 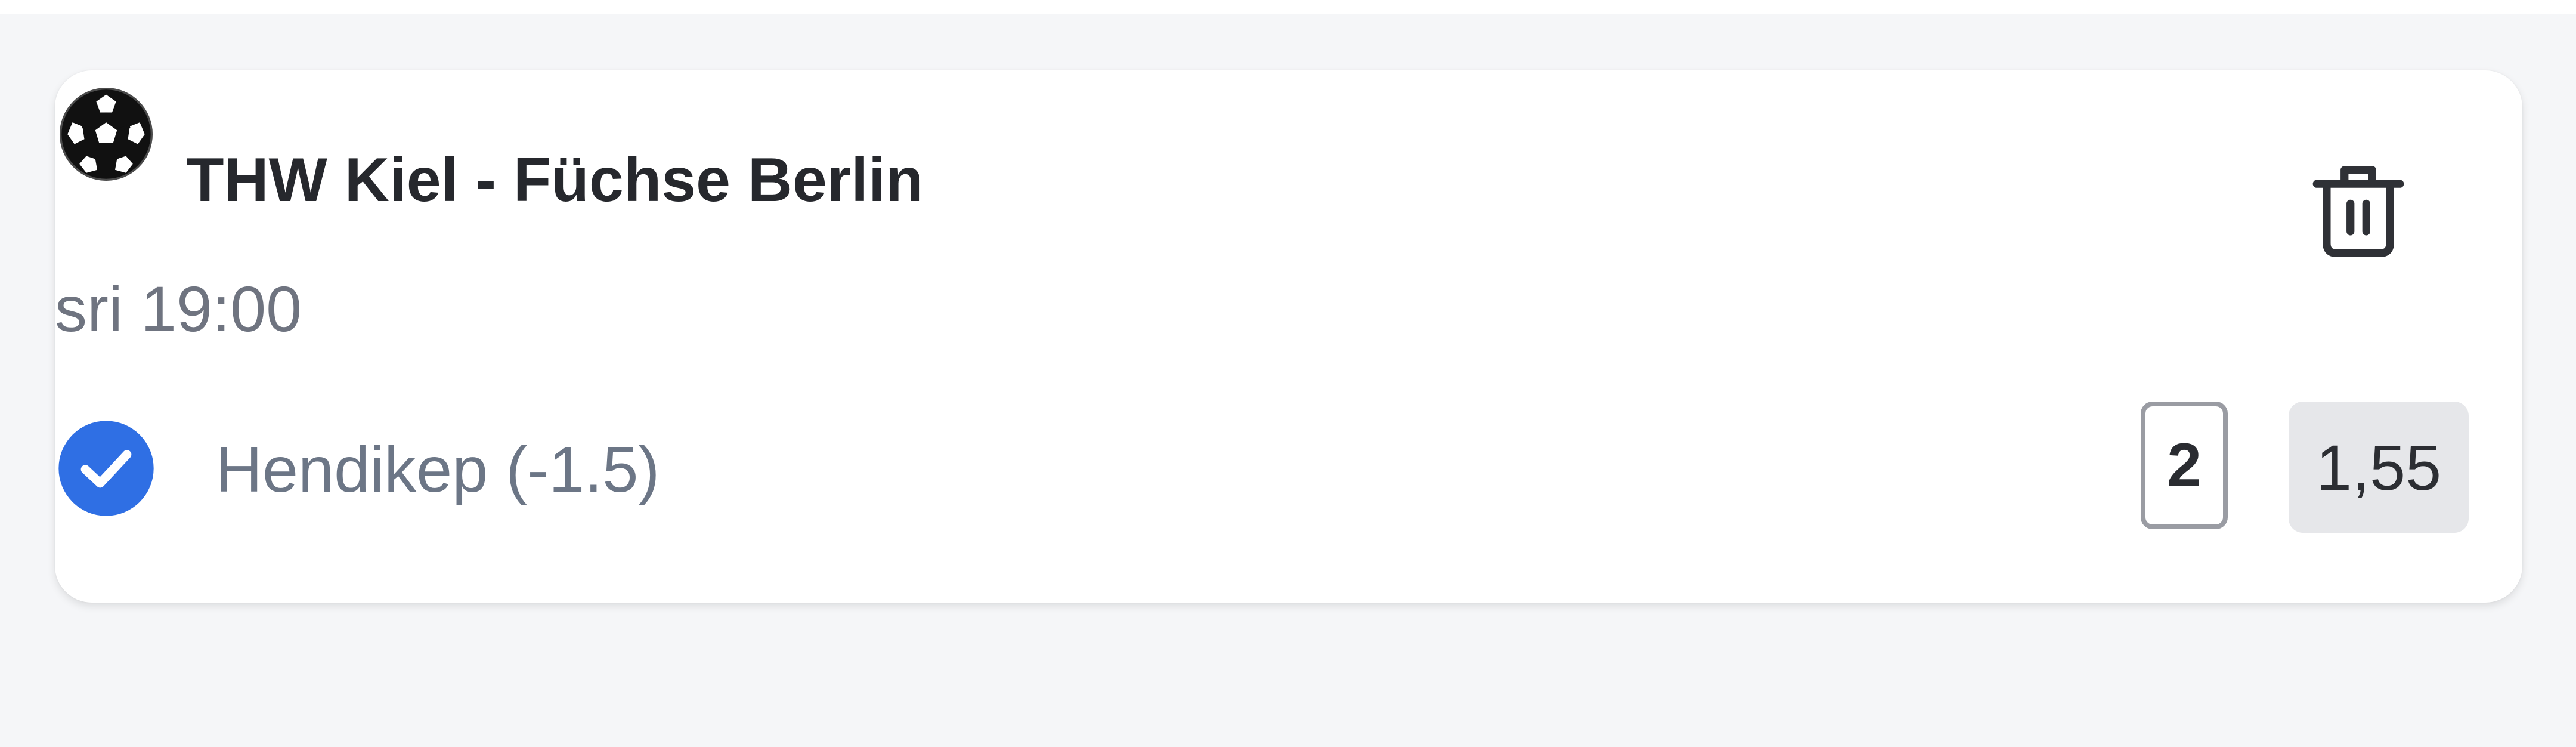 What do you see at coordinates (179, 309) in the screenshot?
I see `match-time: sri 19:00` at bounding box center [179, 309].